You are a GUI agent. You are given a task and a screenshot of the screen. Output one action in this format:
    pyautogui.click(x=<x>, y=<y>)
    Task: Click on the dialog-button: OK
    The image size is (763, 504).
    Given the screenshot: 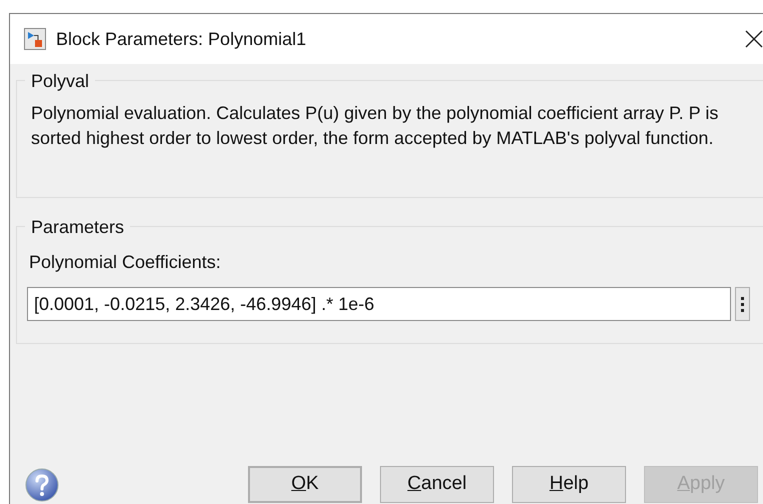 What is the action you would take?
    pyautogui.click(x=305, y=484)
    